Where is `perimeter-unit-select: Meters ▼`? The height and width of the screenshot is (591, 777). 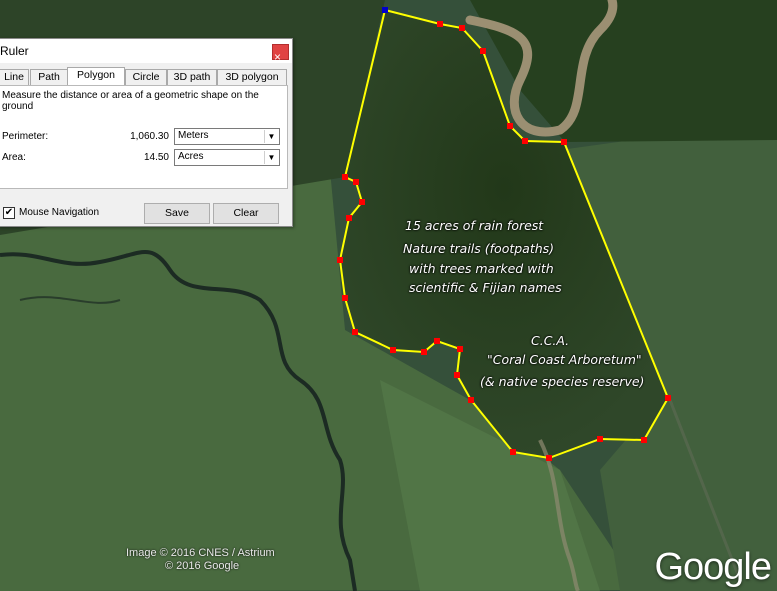
perimeter-unit-select: Meters ▼ is located at coordinates (227, 136).